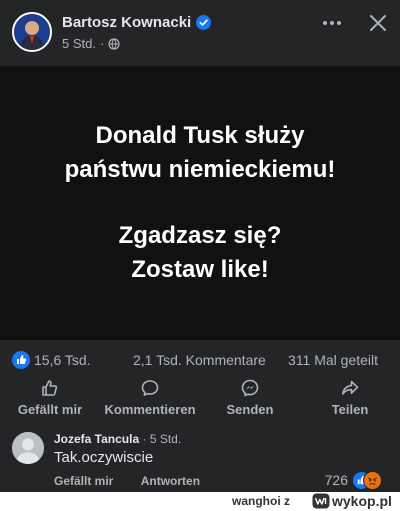  I want to click on angry-reaction-icon, so click(372, 480).